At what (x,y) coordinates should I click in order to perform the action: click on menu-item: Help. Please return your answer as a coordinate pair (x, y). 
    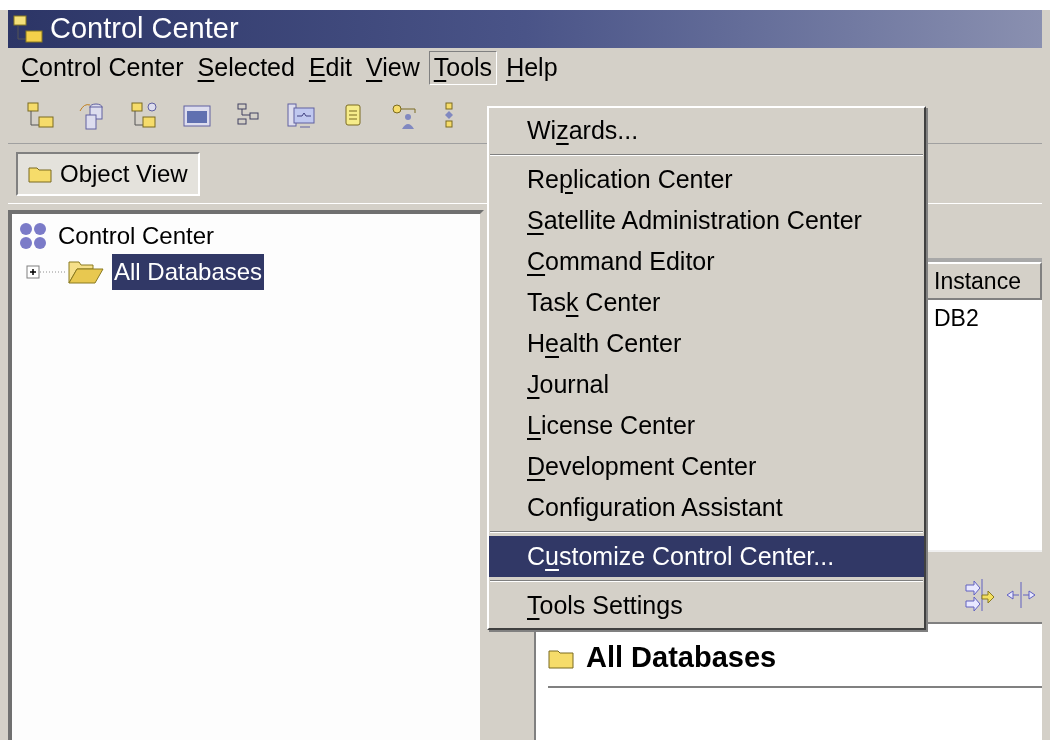
    Looking at the image, I should click on (532, 68).